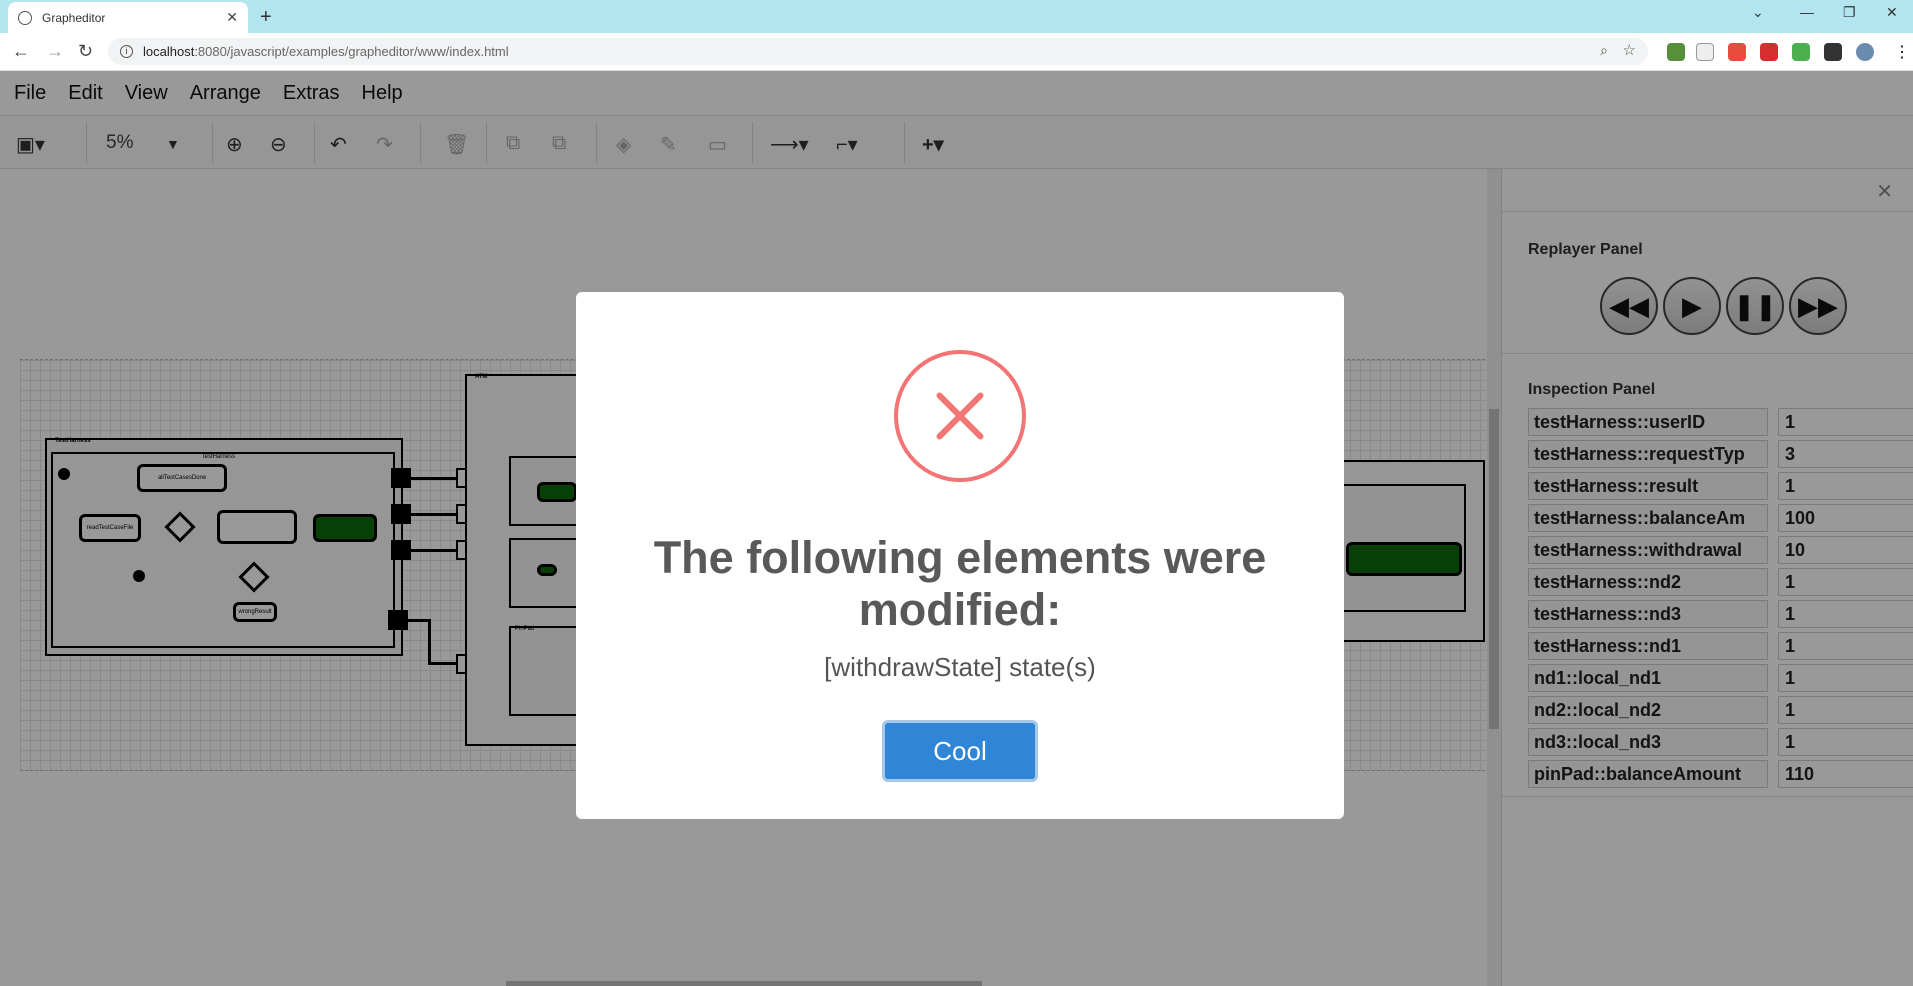 This screenshot has height=986, width=1913. I want to click on bookmark-star-icon: ☆, so click(1629, 50).